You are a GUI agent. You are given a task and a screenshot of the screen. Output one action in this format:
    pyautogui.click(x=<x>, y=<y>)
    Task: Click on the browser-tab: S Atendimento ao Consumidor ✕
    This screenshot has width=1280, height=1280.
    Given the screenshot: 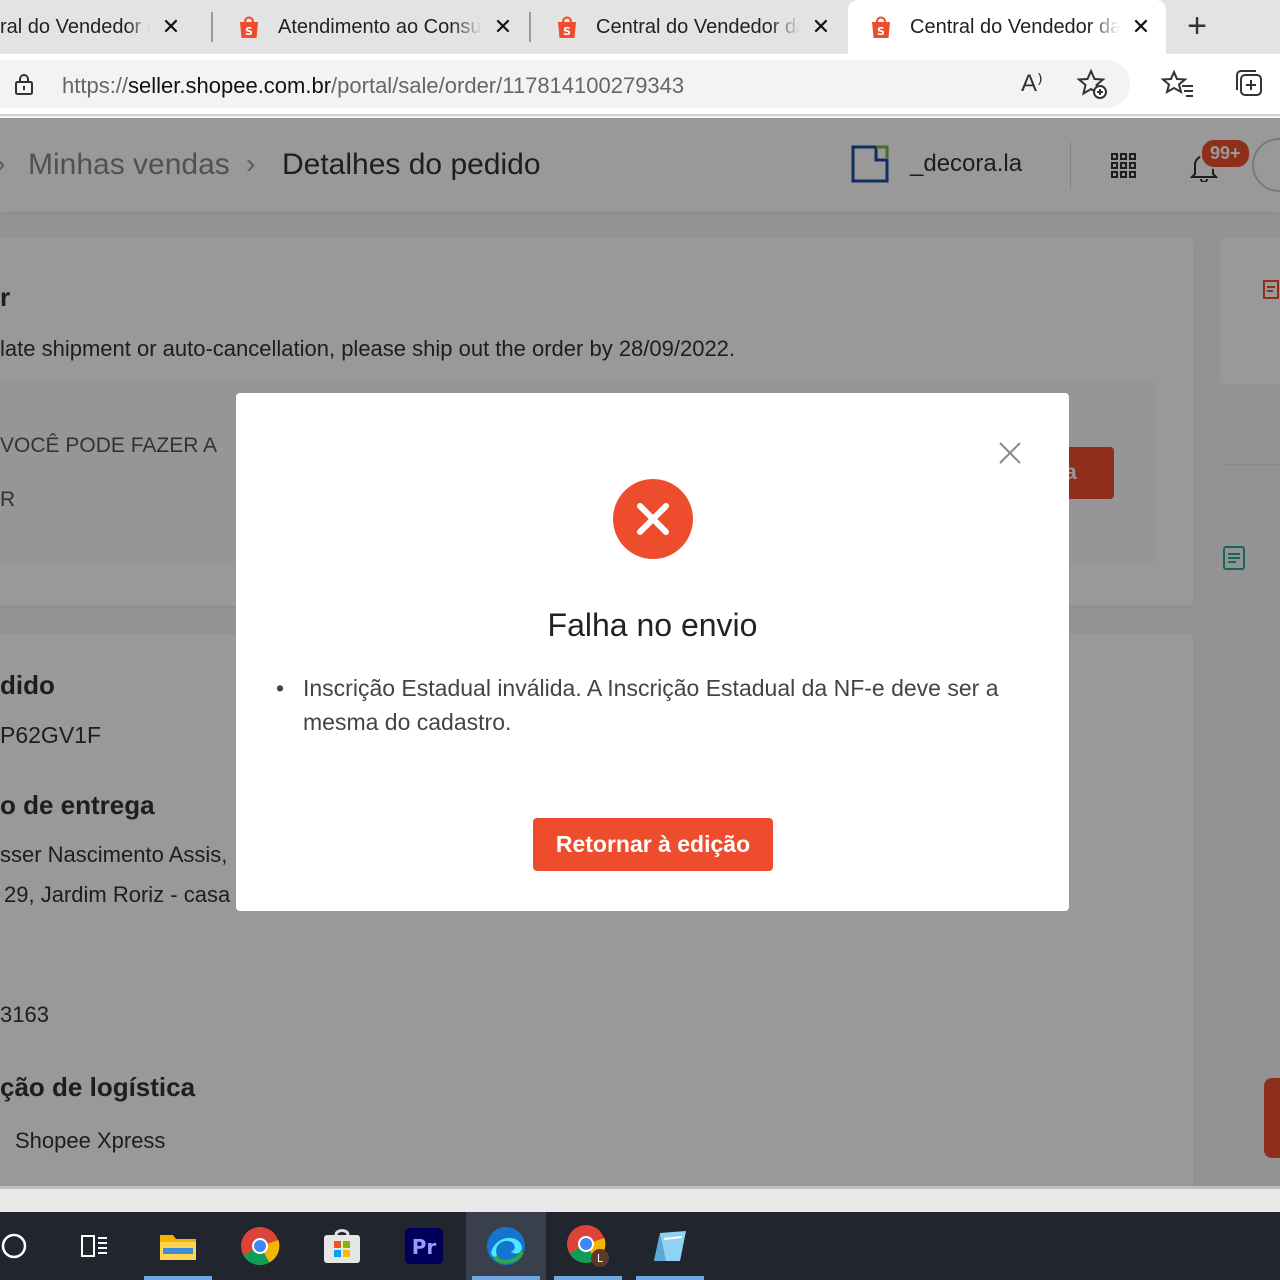 What is the action you would take?
    pyautogui.click(x=372, y=27)
    